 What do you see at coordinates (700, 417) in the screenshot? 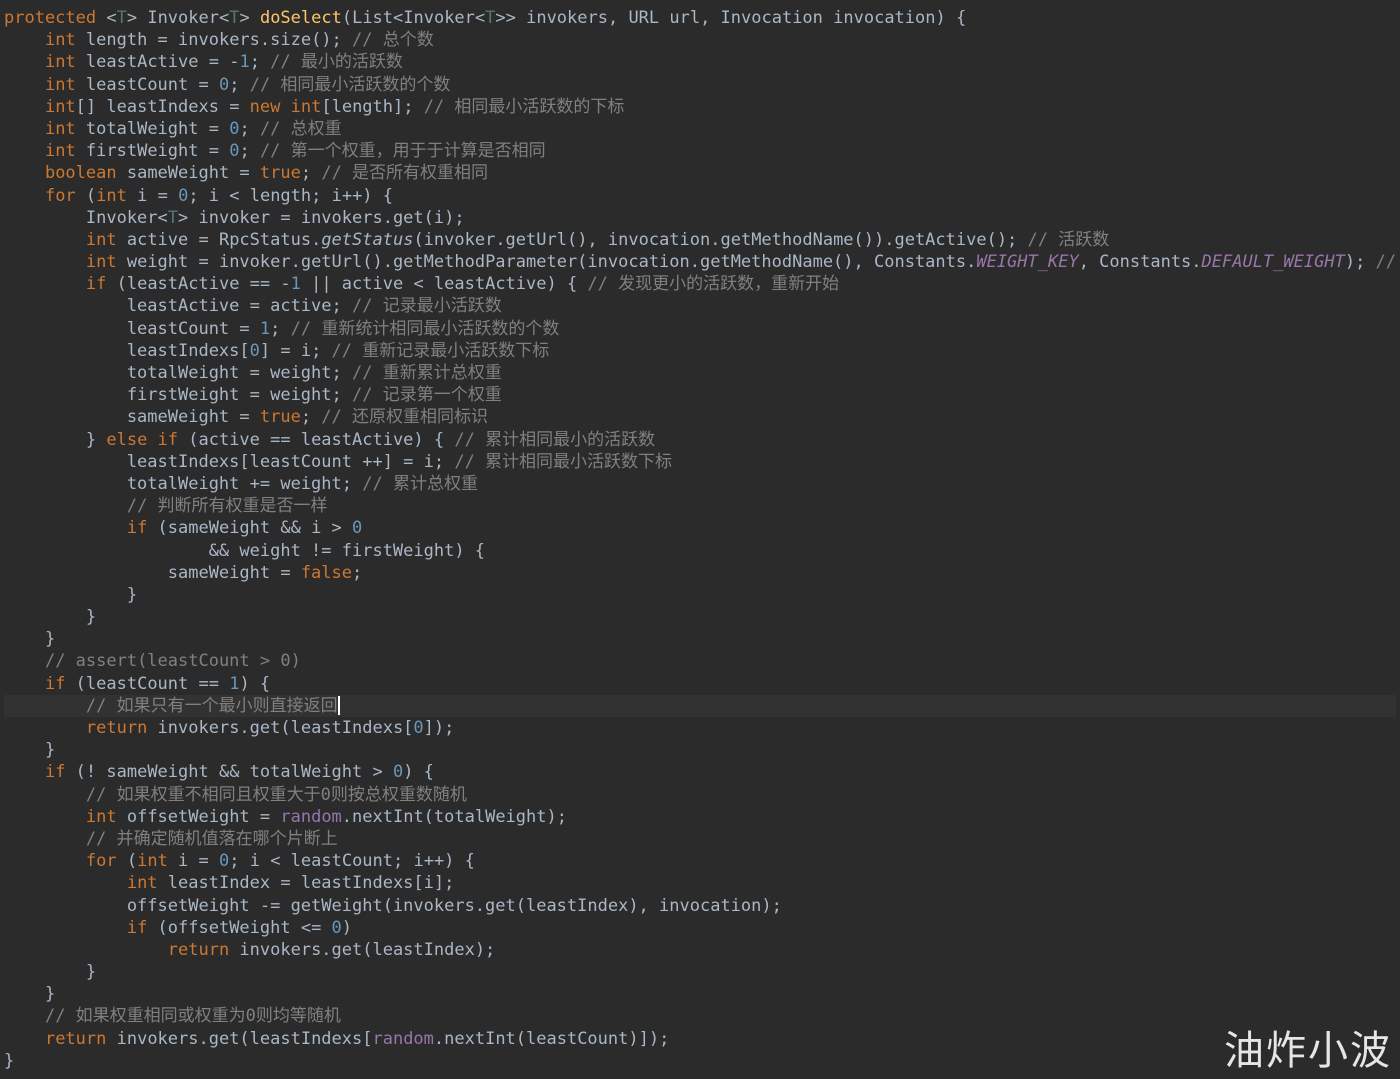
I see `code-line: sameWeight = true; // 还原权重相同标识` at bounding box center [700, 417].